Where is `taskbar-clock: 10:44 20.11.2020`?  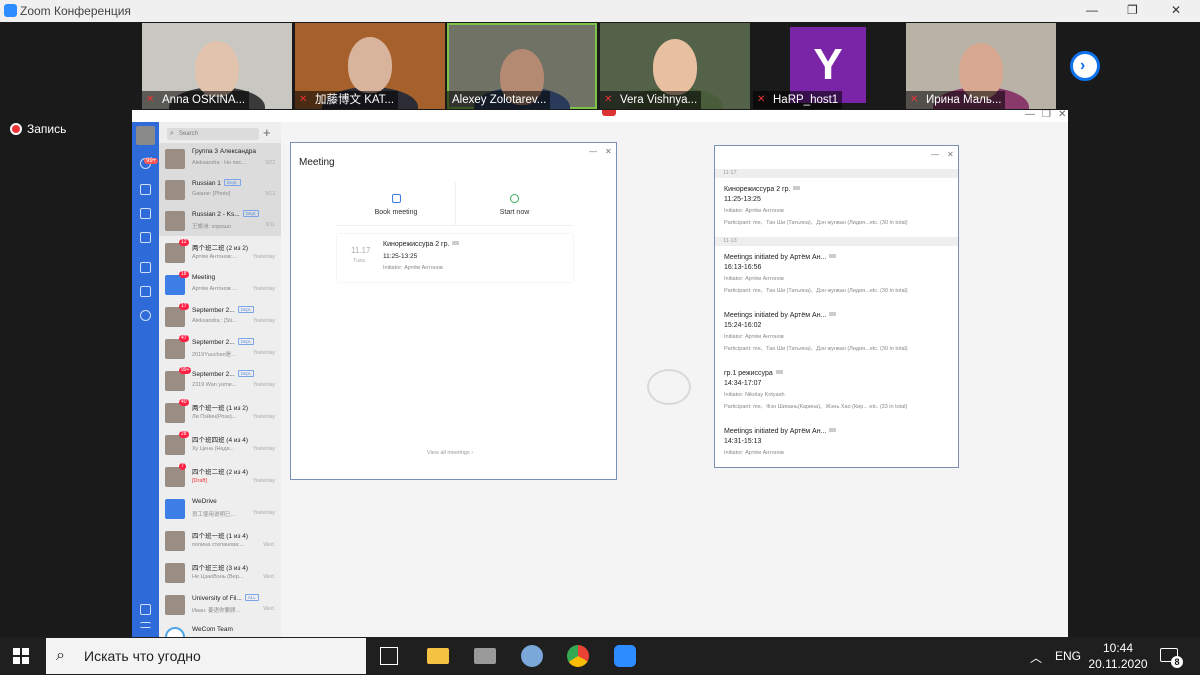
taskbar-clock: 10:44 20.11.2020 is located at coordinates (1118, 656).